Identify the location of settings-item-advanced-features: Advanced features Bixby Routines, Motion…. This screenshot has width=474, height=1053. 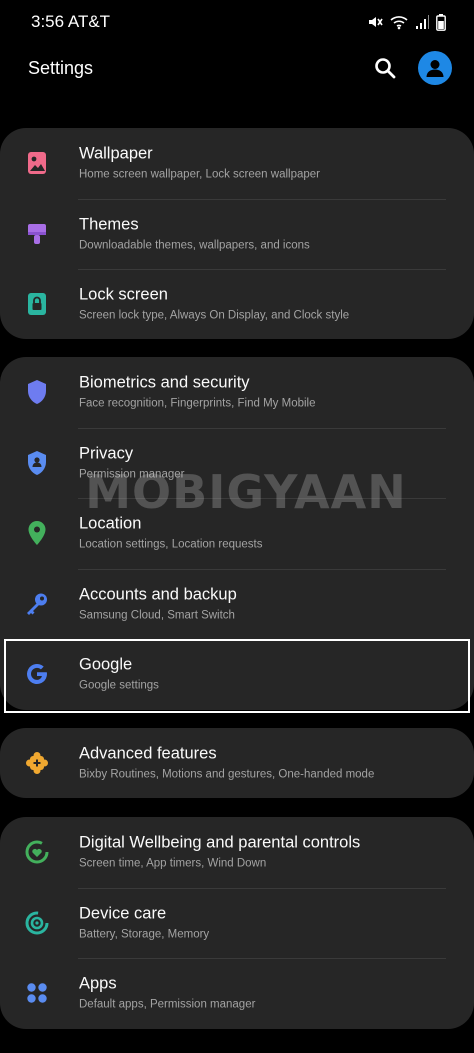
(237, 763).